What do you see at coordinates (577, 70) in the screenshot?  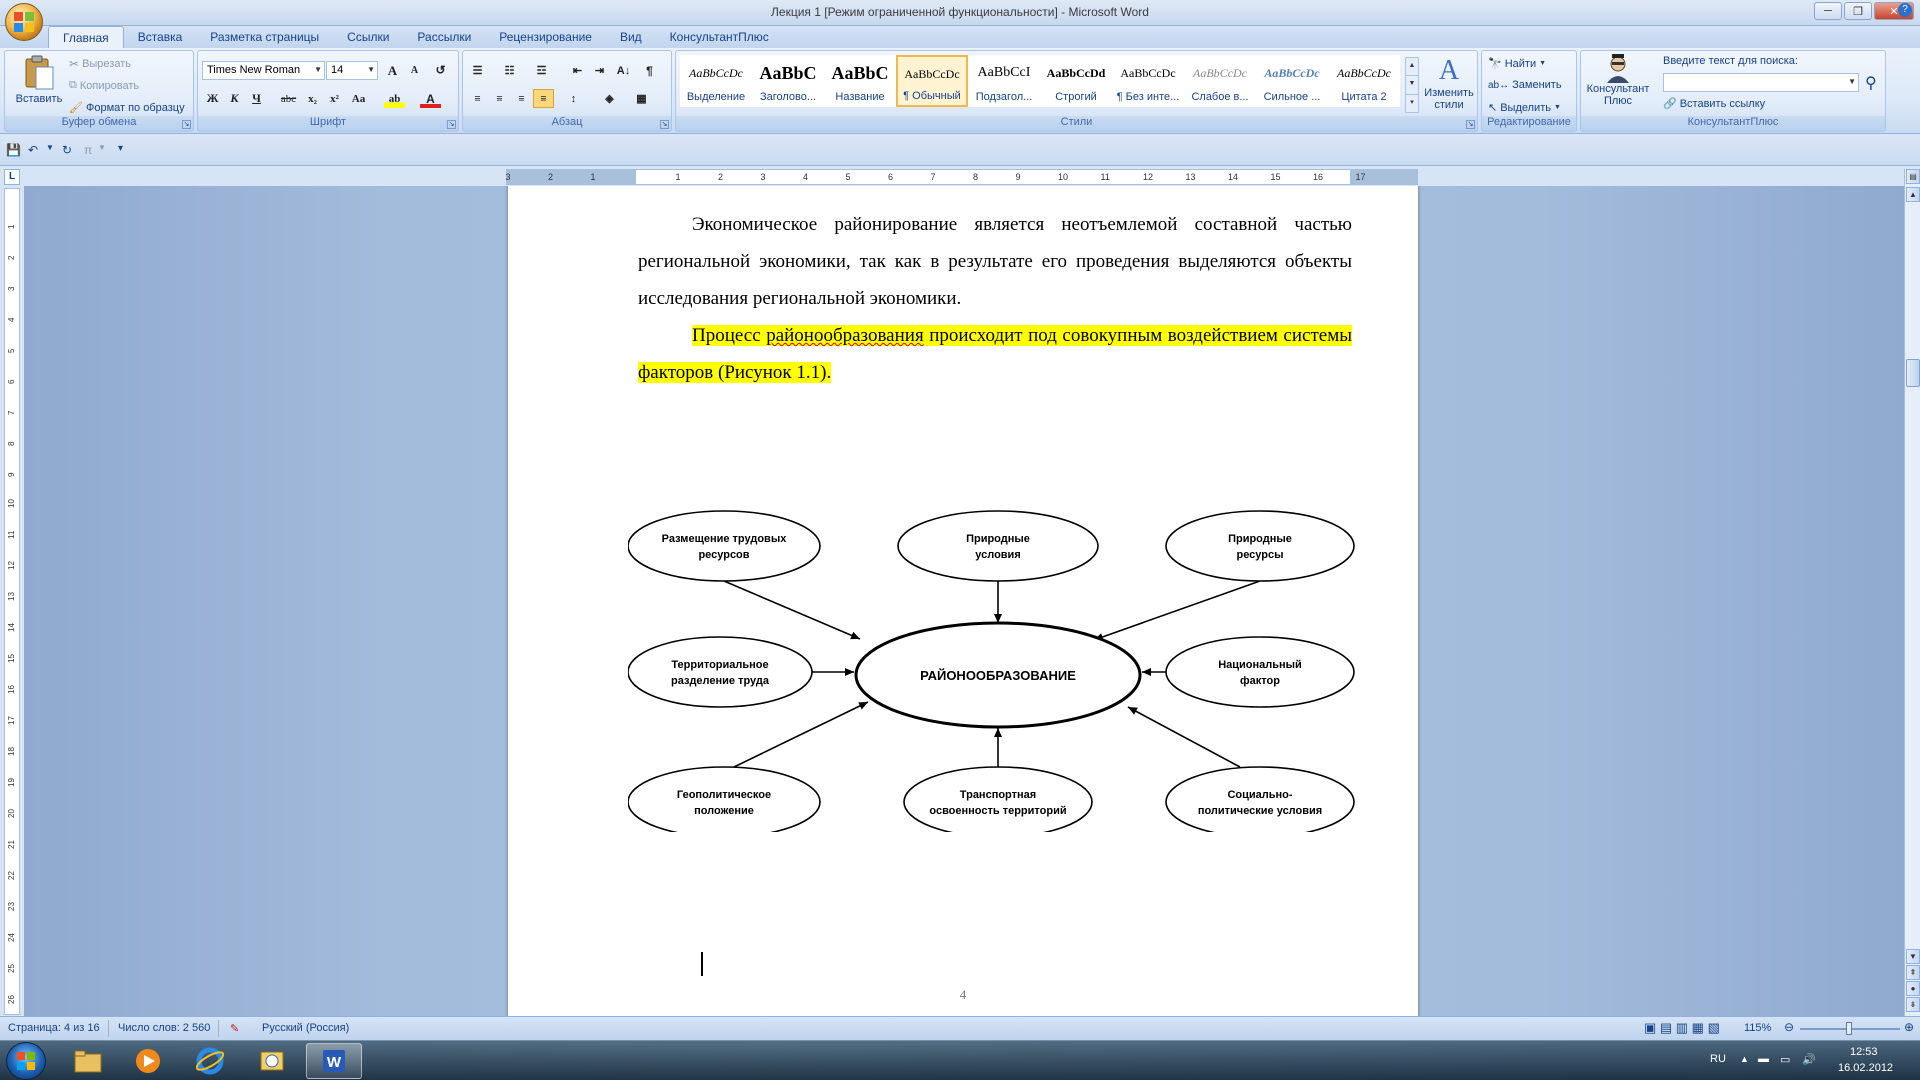 I see `decrease-indent-icon: ⇤` at bounding box center [577, 70].